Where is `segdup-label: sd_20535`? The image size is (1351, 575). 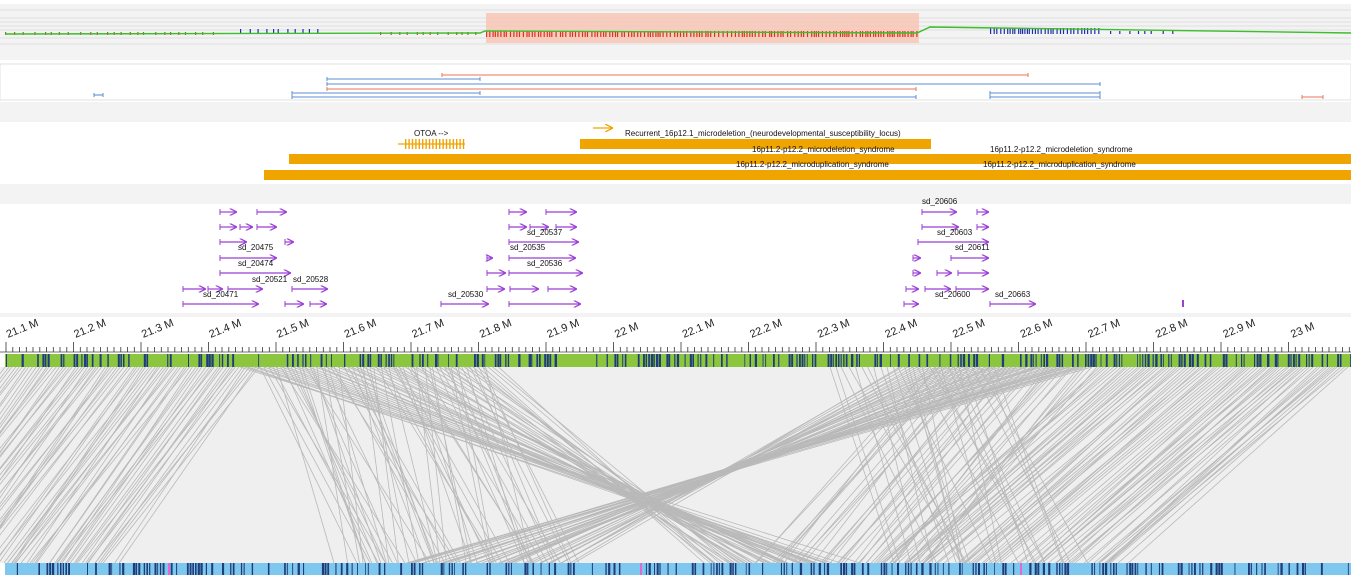 segdup-label: sd_20535 is located at coordinates (528, 247).